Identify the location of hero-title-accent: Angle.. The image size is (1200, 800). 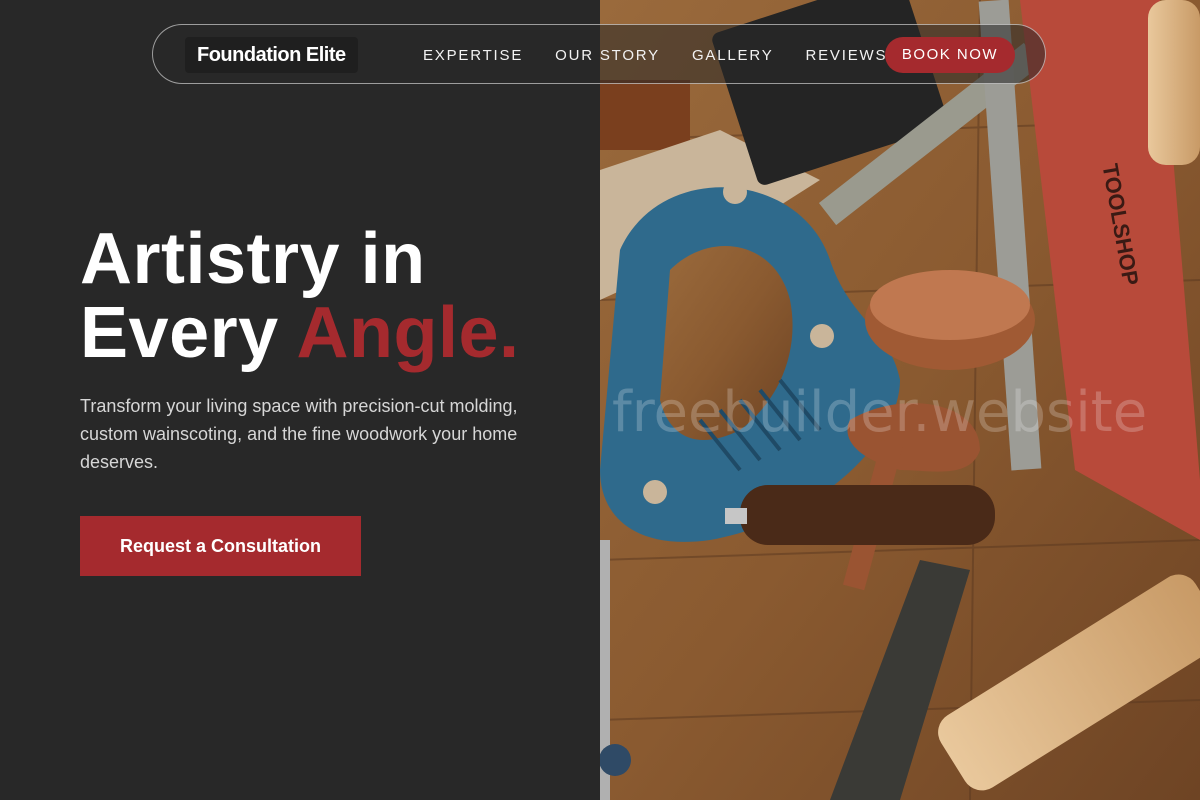
(408, 333).